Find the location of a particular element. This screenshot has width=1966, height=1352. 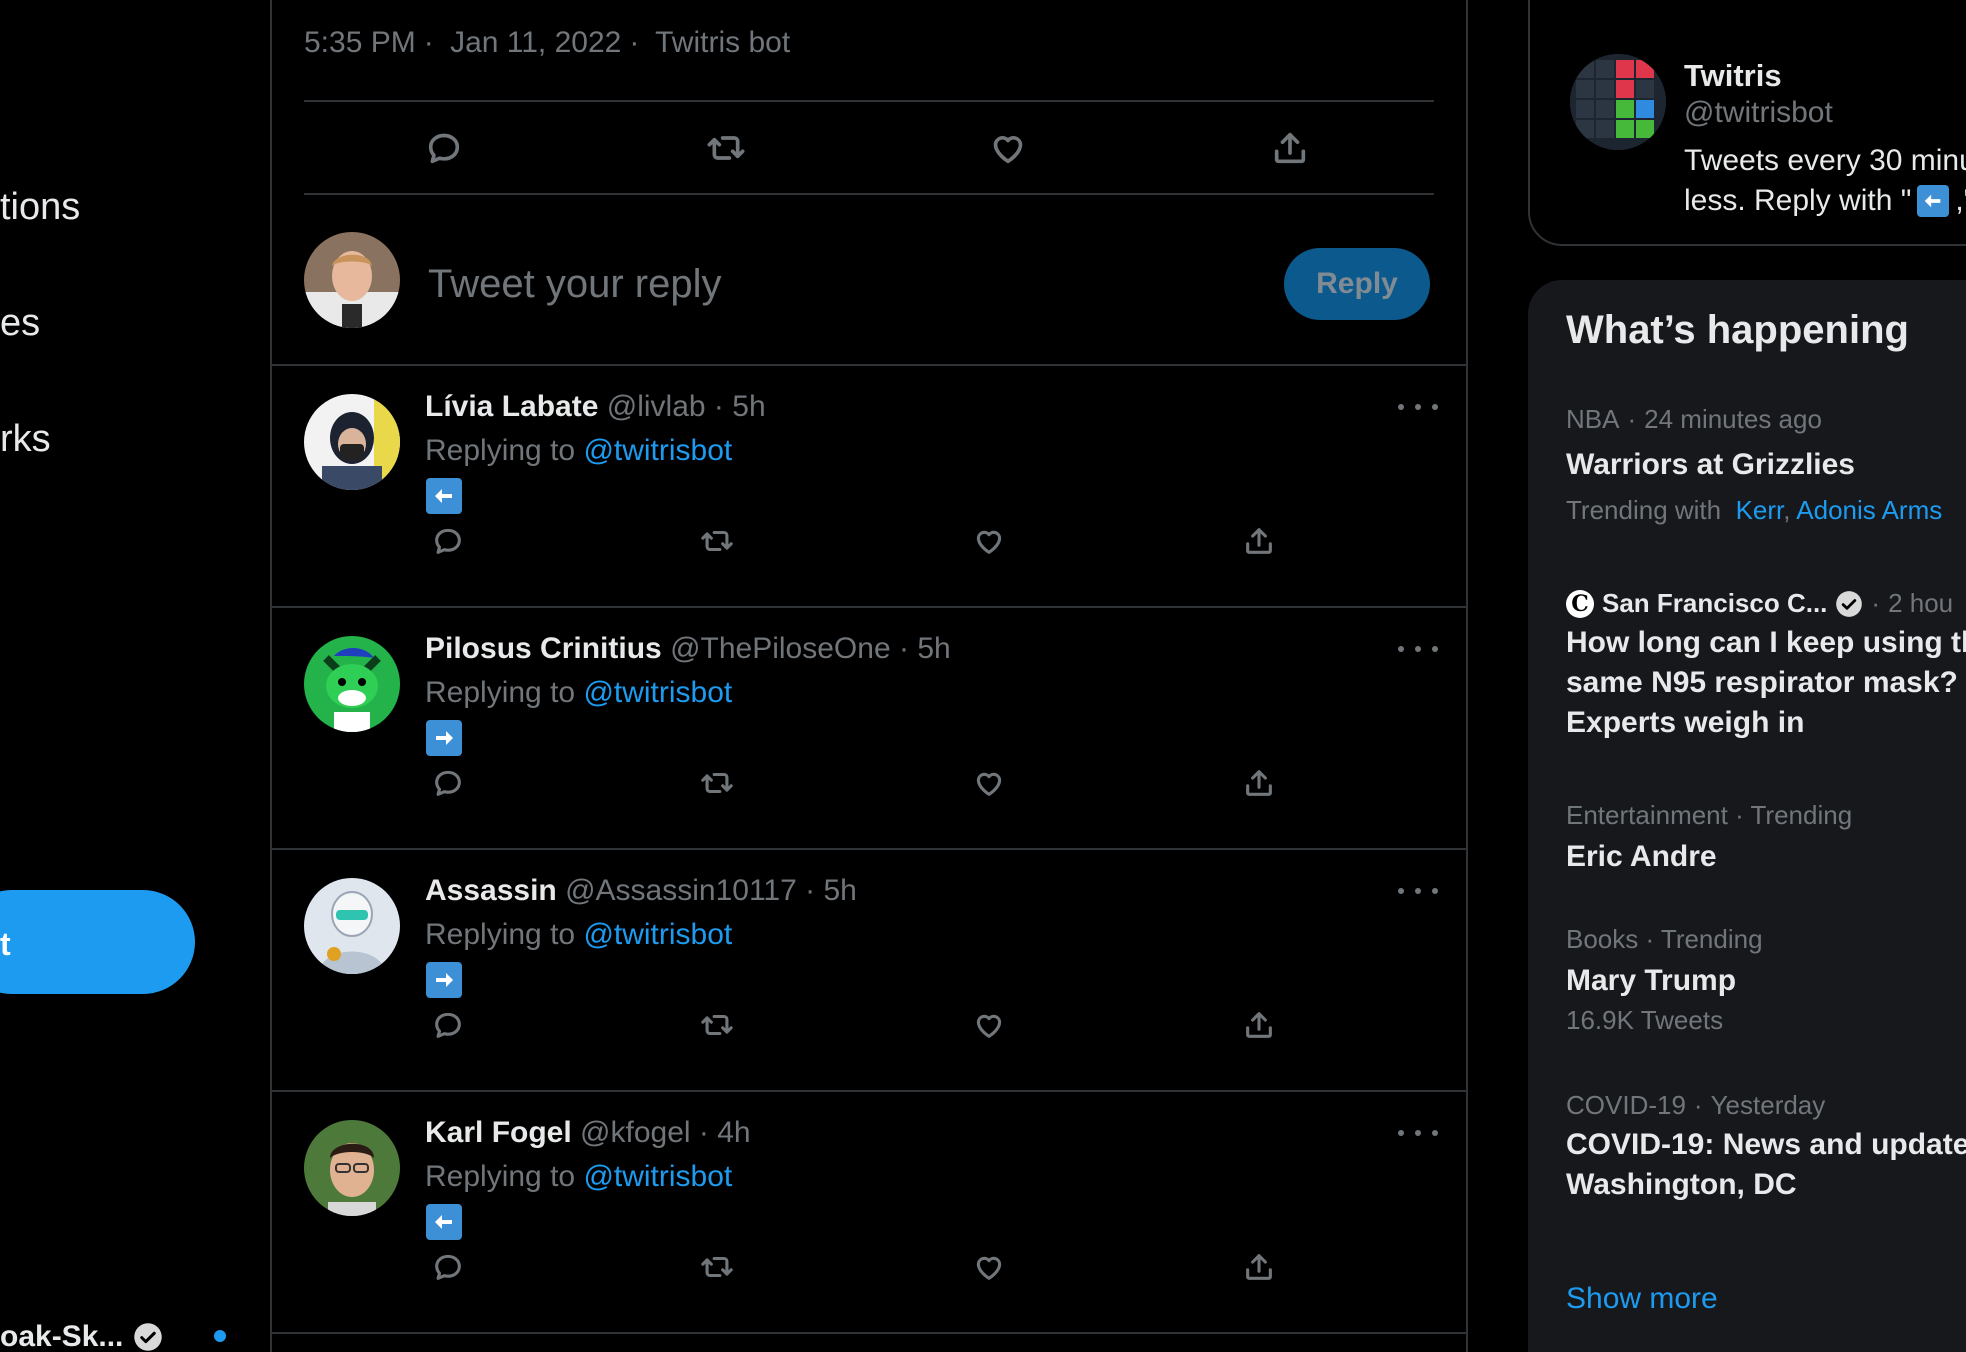

follow-name: Twitris is located at coordinates (1733, 76).